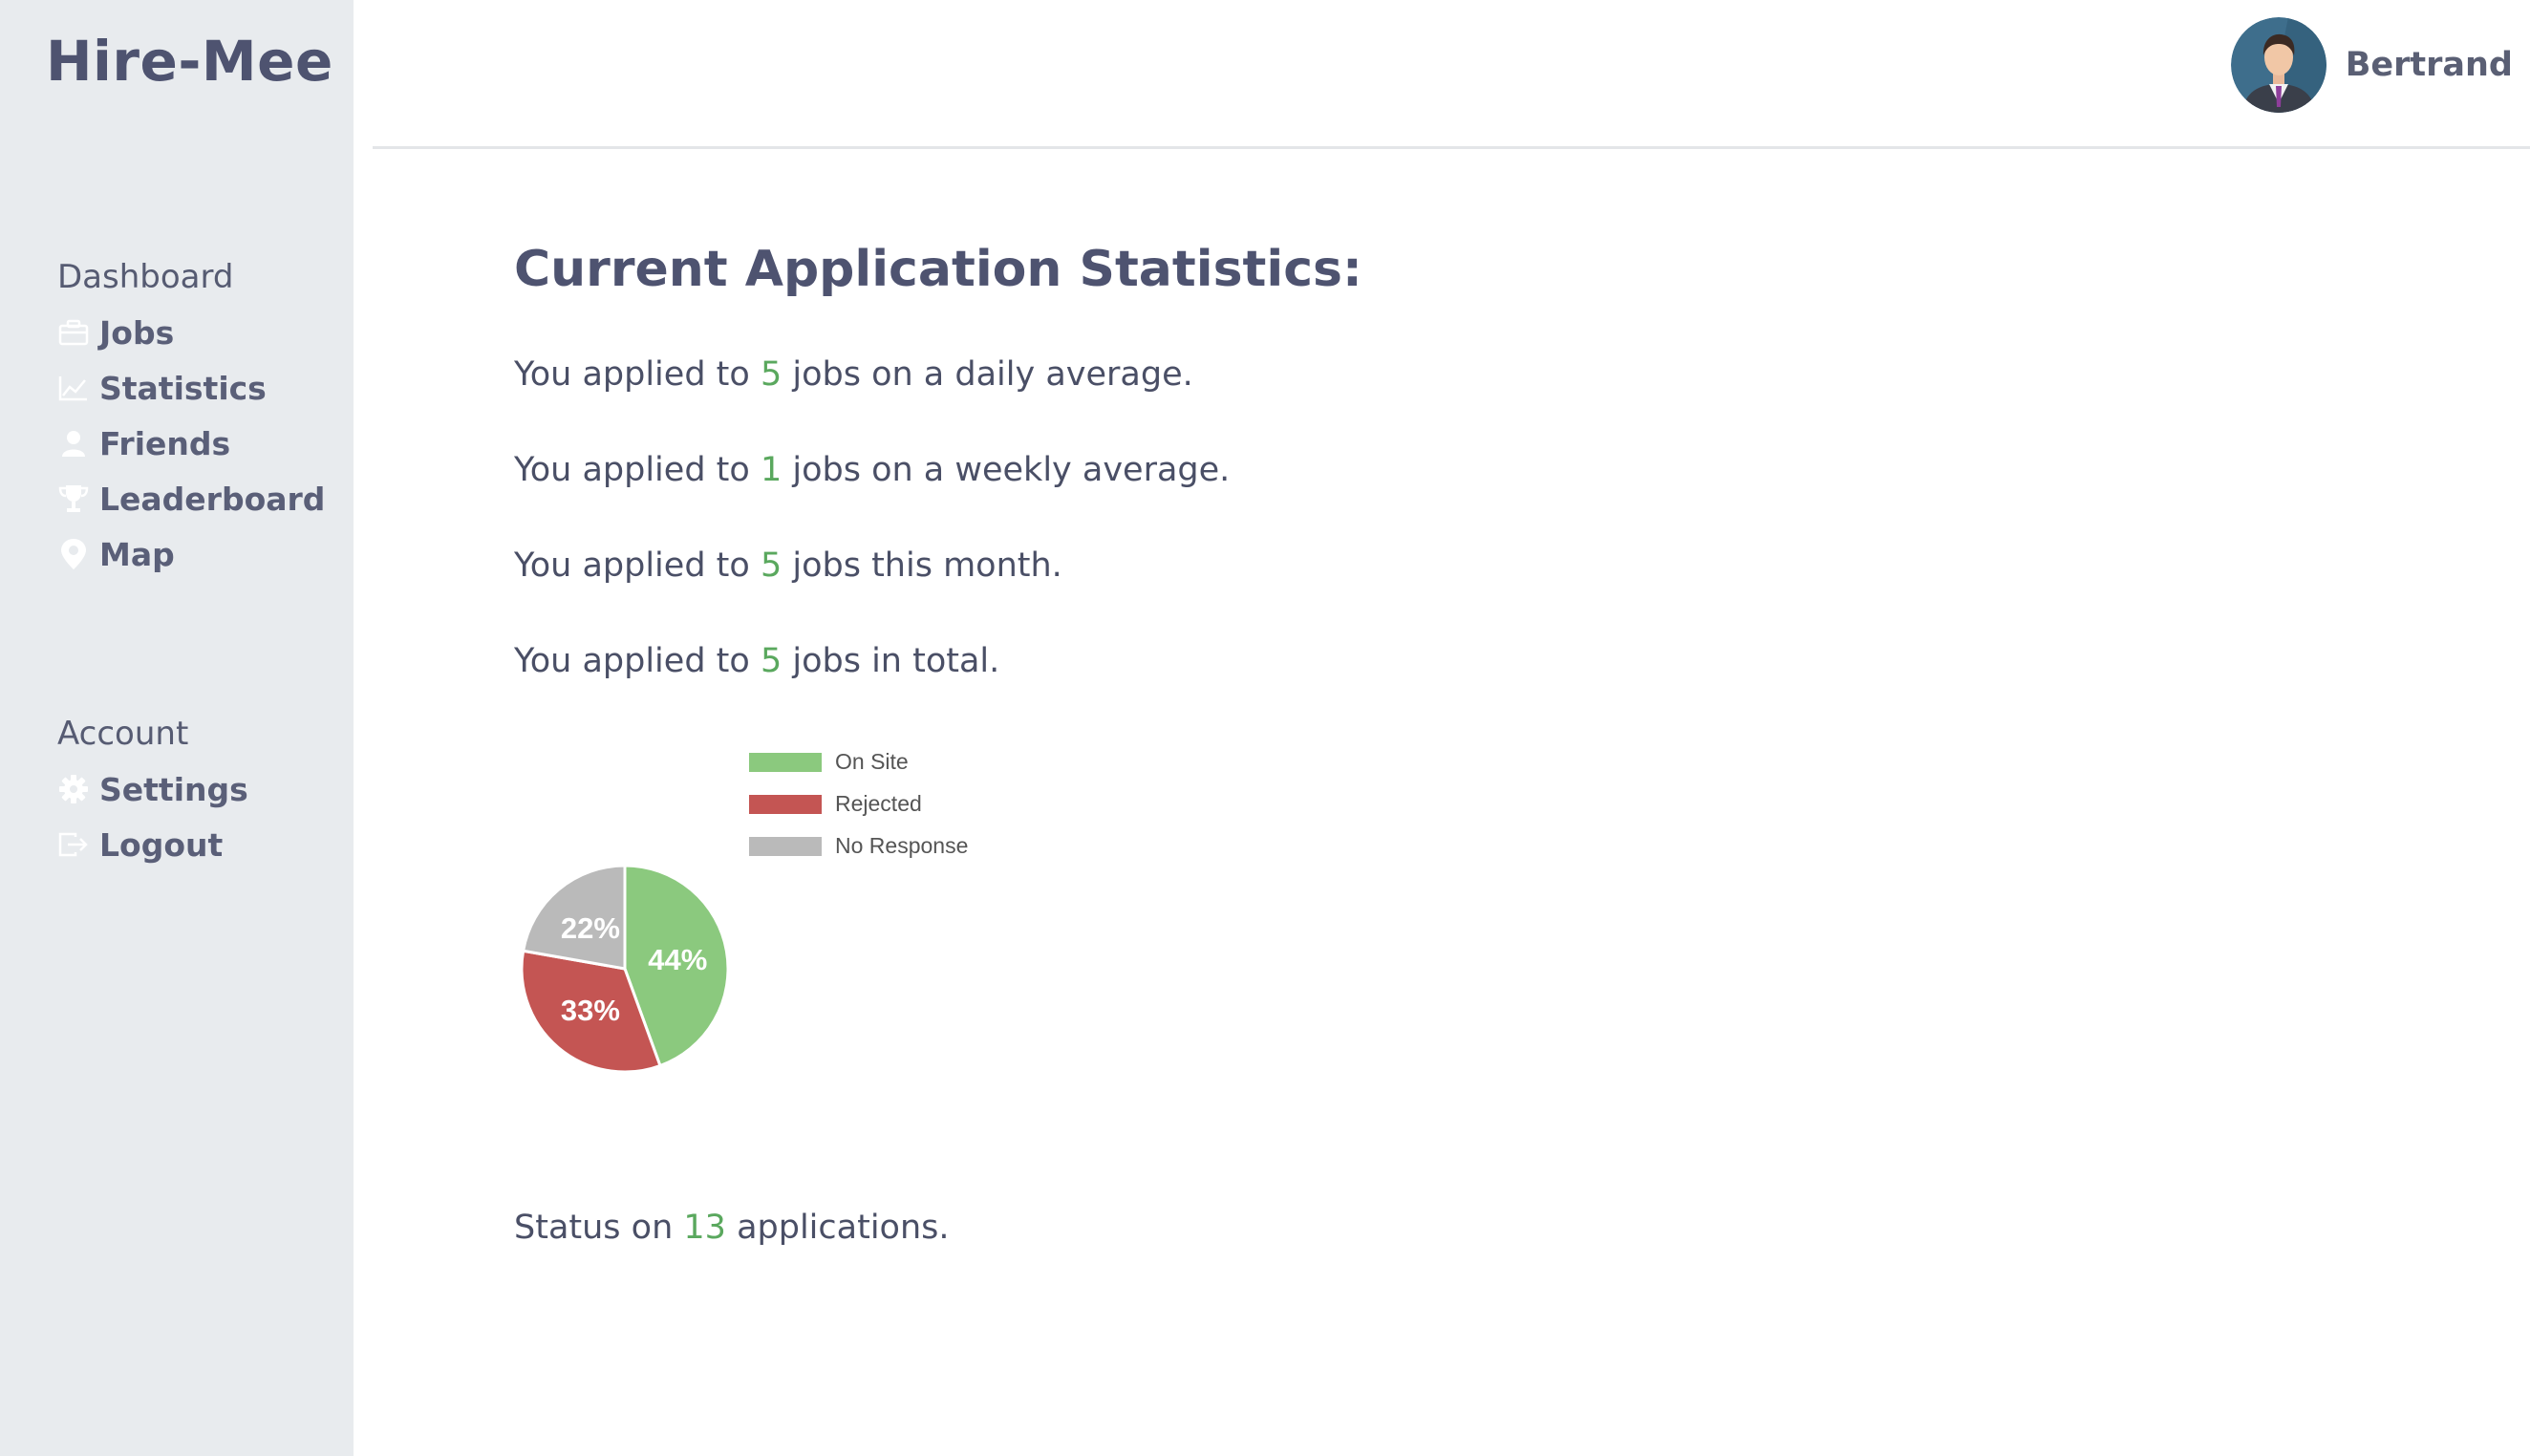 This screenshot has height=1456, width=2530. I want to click on logout-icon, so click(73, 845).